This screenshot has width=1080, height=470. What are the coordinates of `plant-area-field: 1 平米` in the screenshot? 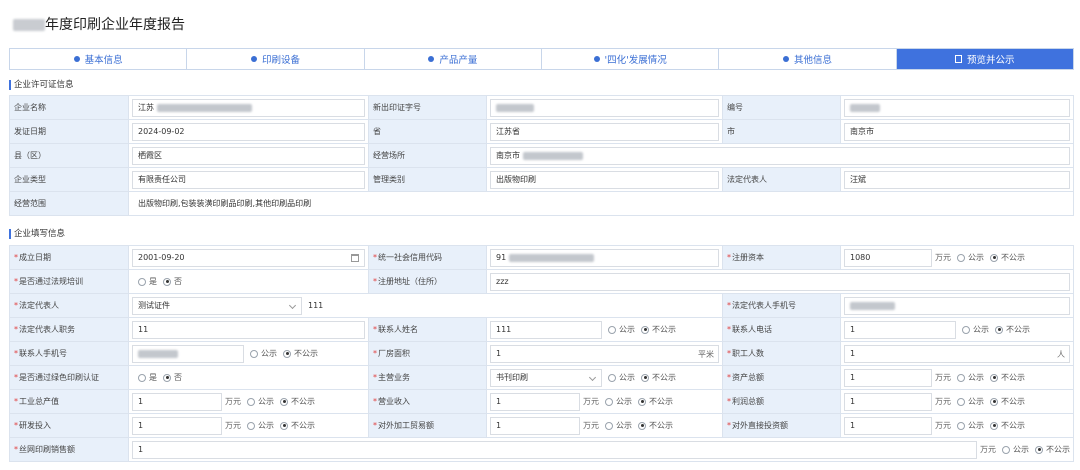 It's located at (604, 353).